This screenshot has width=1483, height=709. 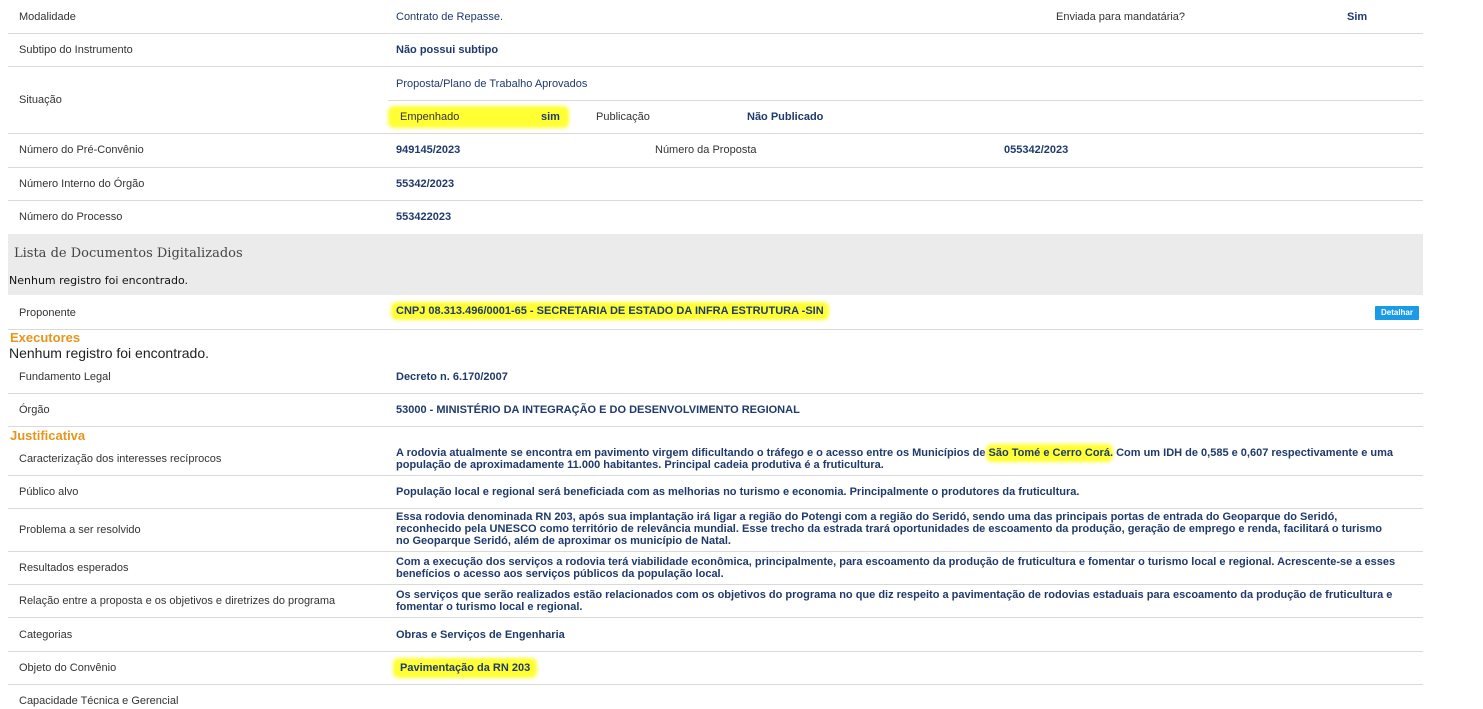 I want to click on subtipo-value: Não possui subtipo, so click(x=447, y=50).